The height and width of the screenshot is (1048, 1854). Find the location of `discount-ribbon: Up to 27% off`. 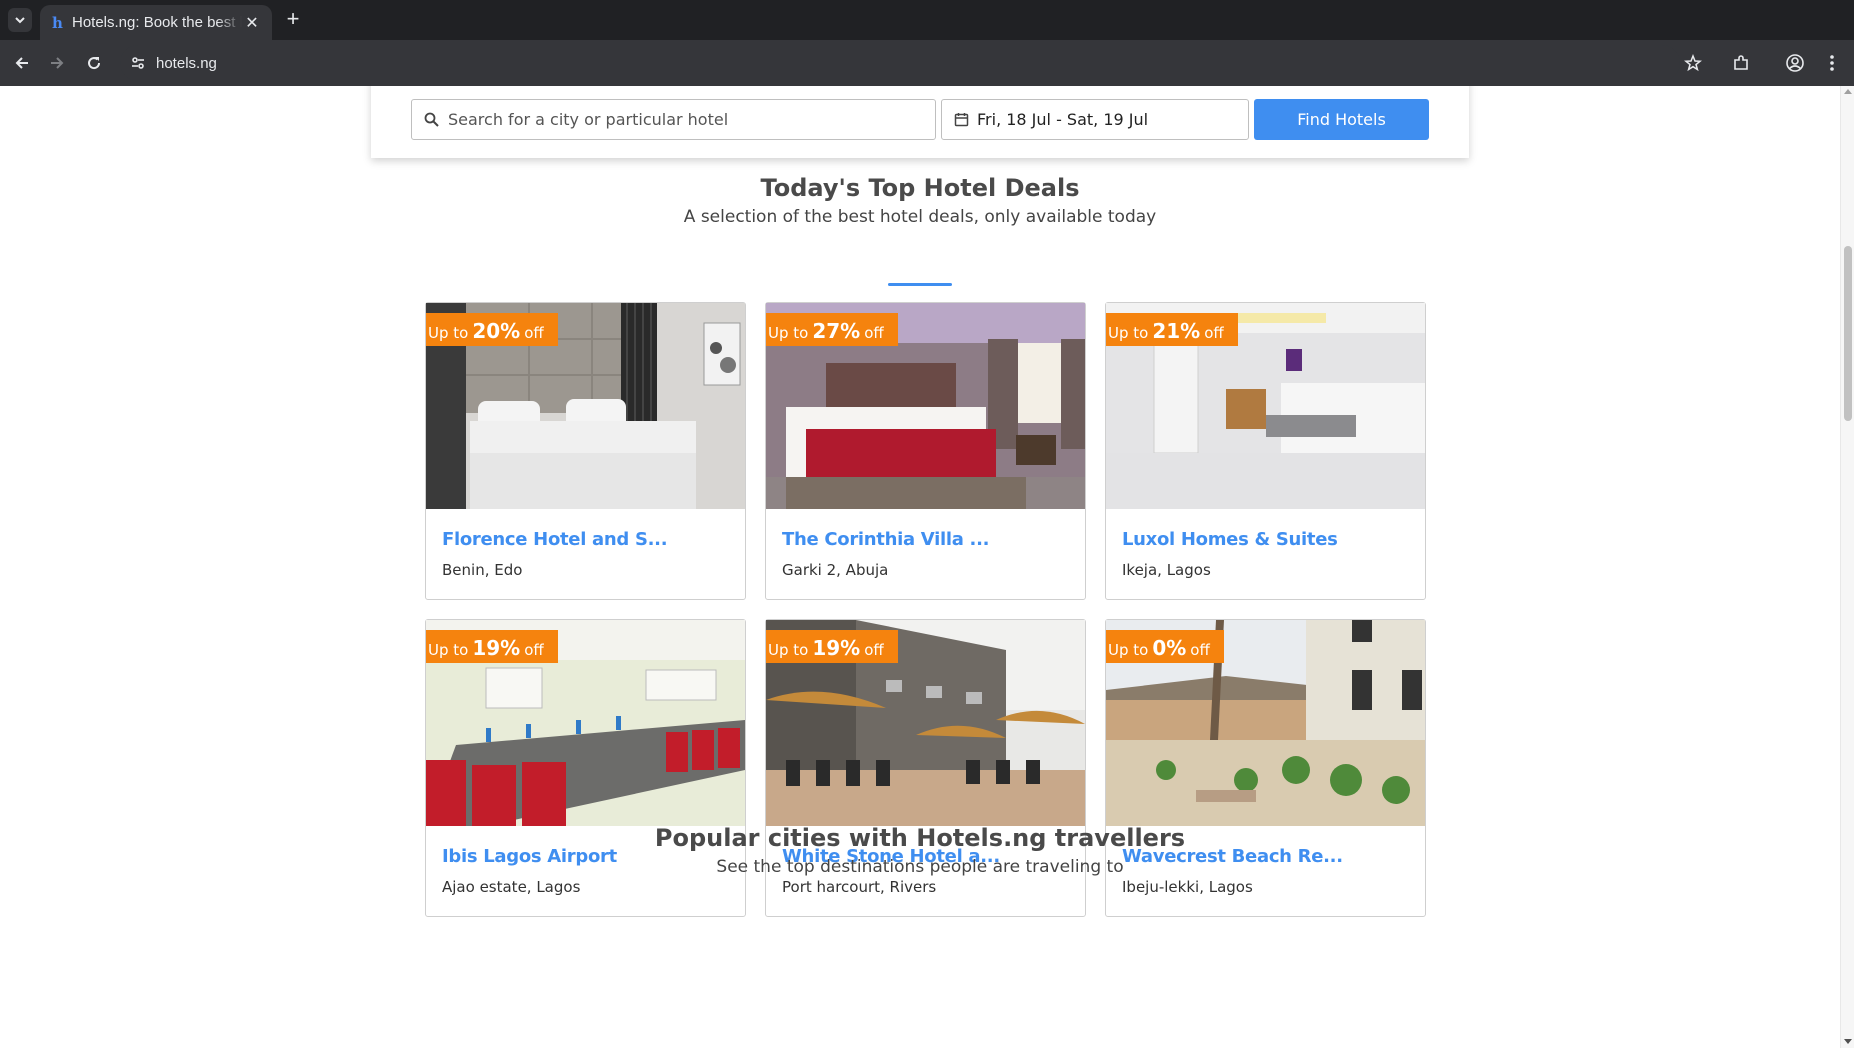

discount-ribbon: Up to 27% off is located at coordinates (832, 329).